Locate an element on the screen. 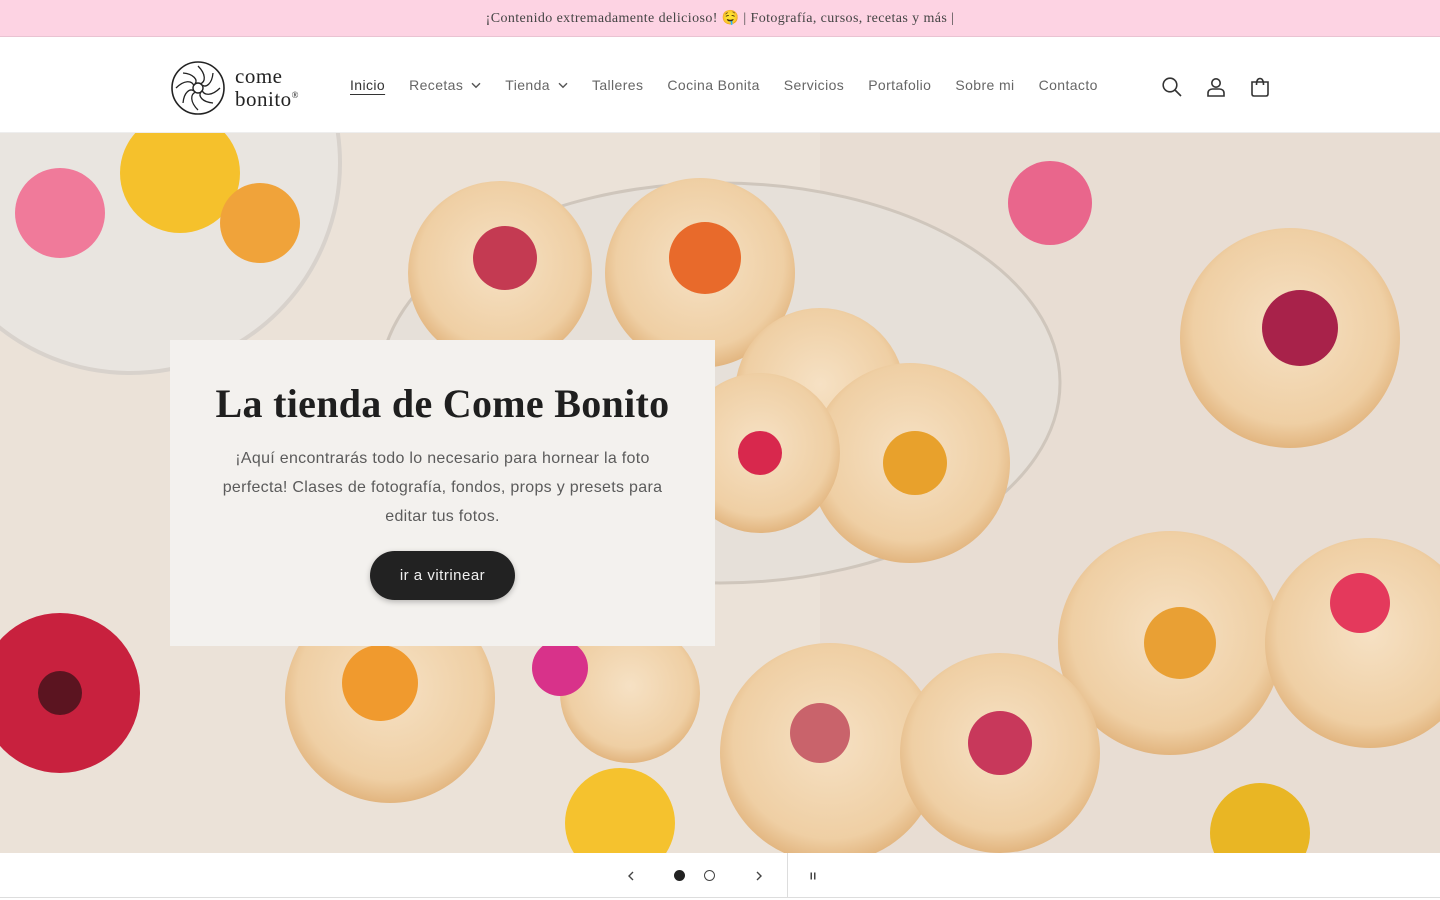 This screenshot has height=900, width=1440. pause-slideshow-button is located at coordinates (813, 875).